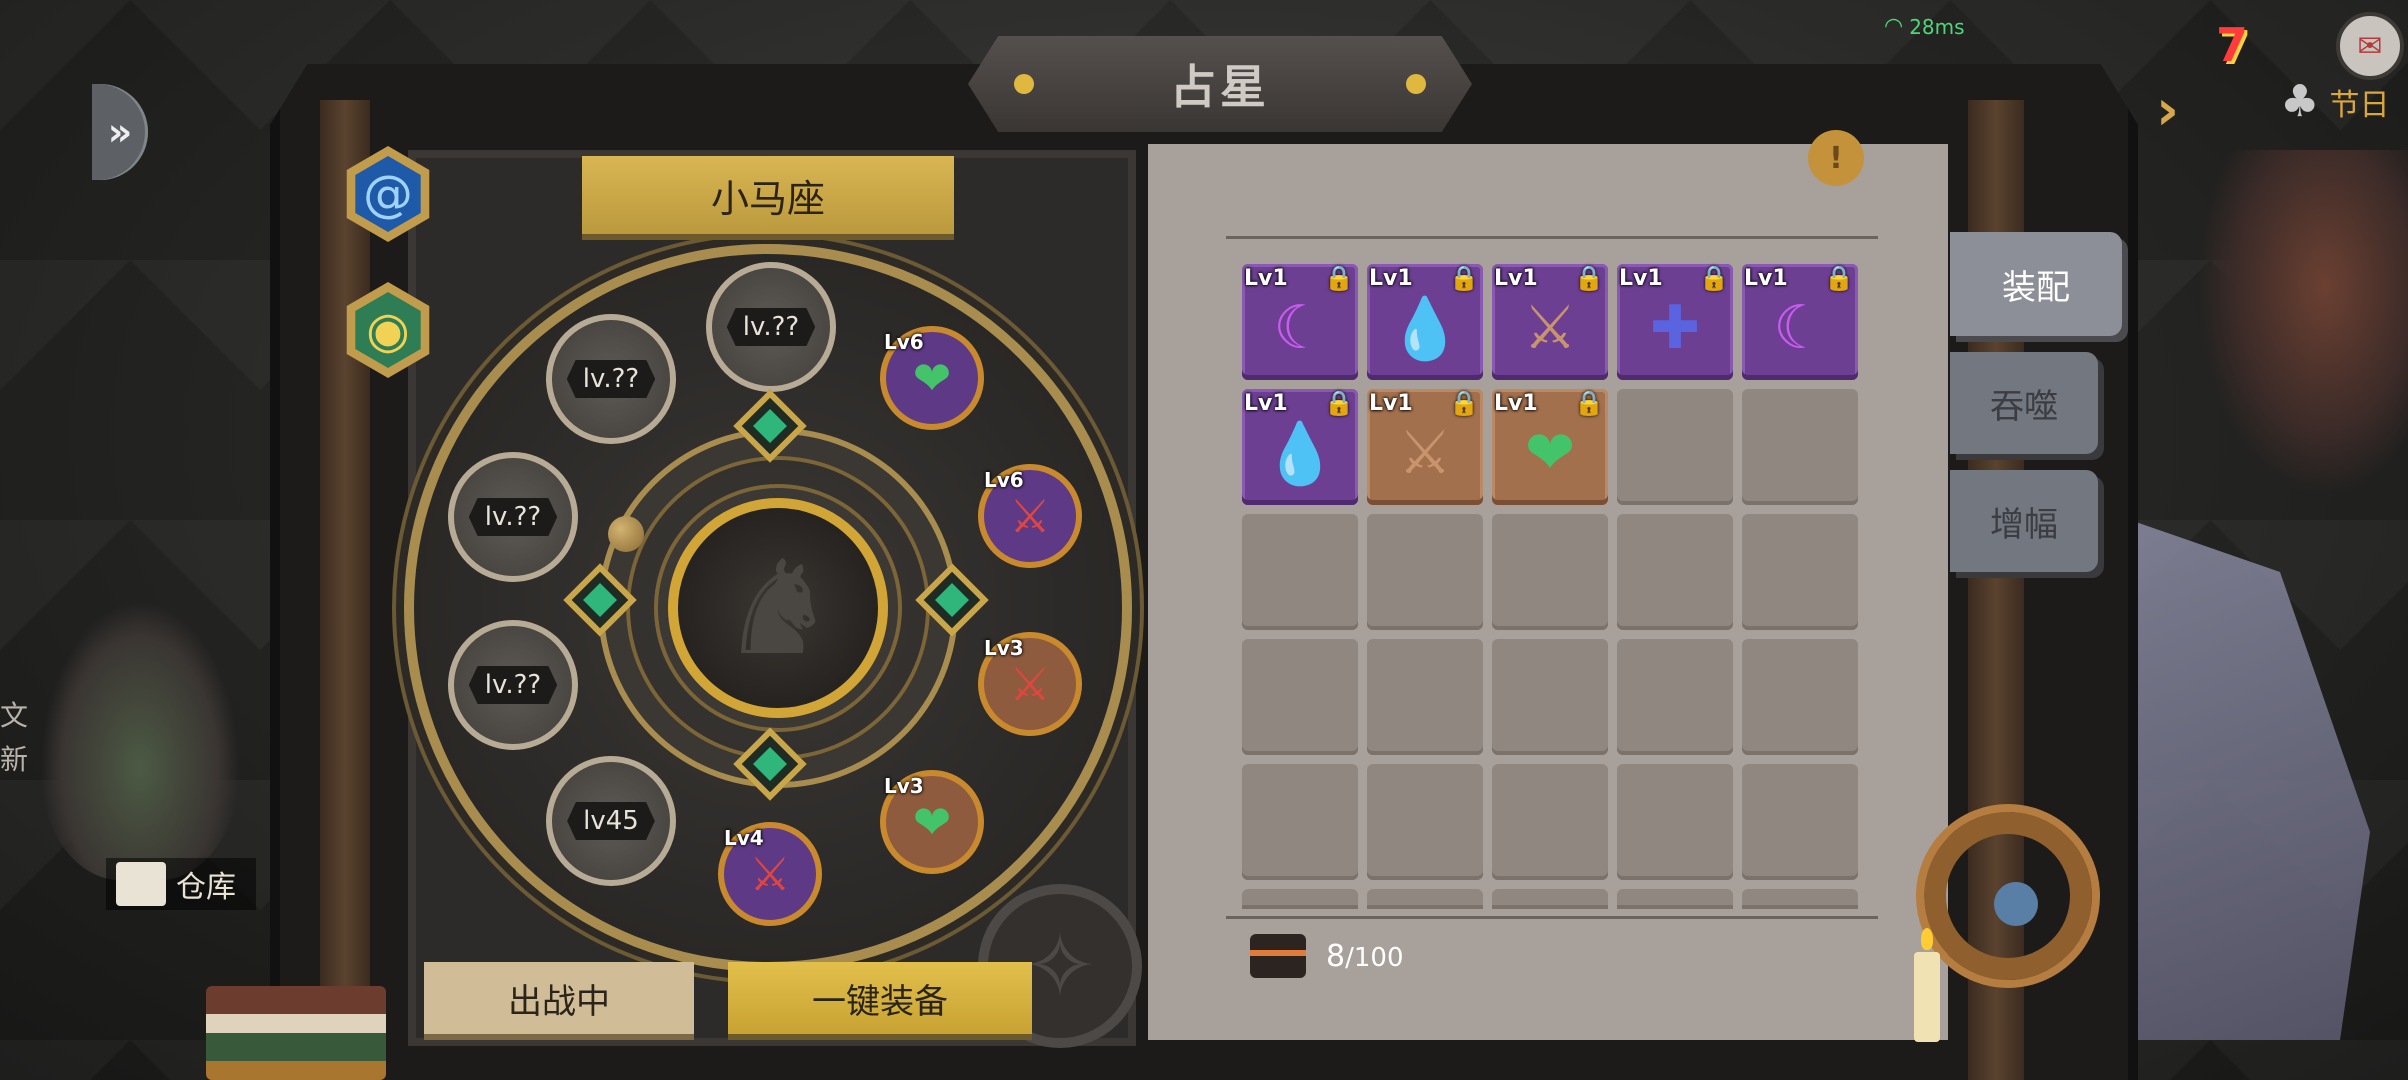 This screenshot has height=1080, width=2408. What do you see at coordinates (1552, 917) in the screenshot?
I see `divider` at bounding box center [1552, 917].